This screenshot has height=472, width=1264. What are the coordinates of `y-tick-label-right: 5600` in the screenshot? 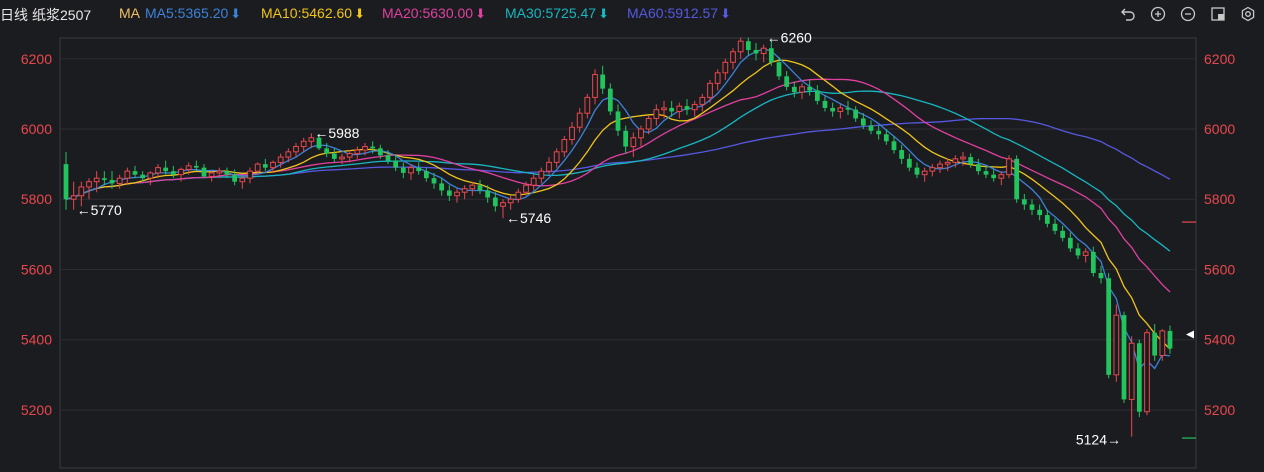 It's located at (1219, 269).